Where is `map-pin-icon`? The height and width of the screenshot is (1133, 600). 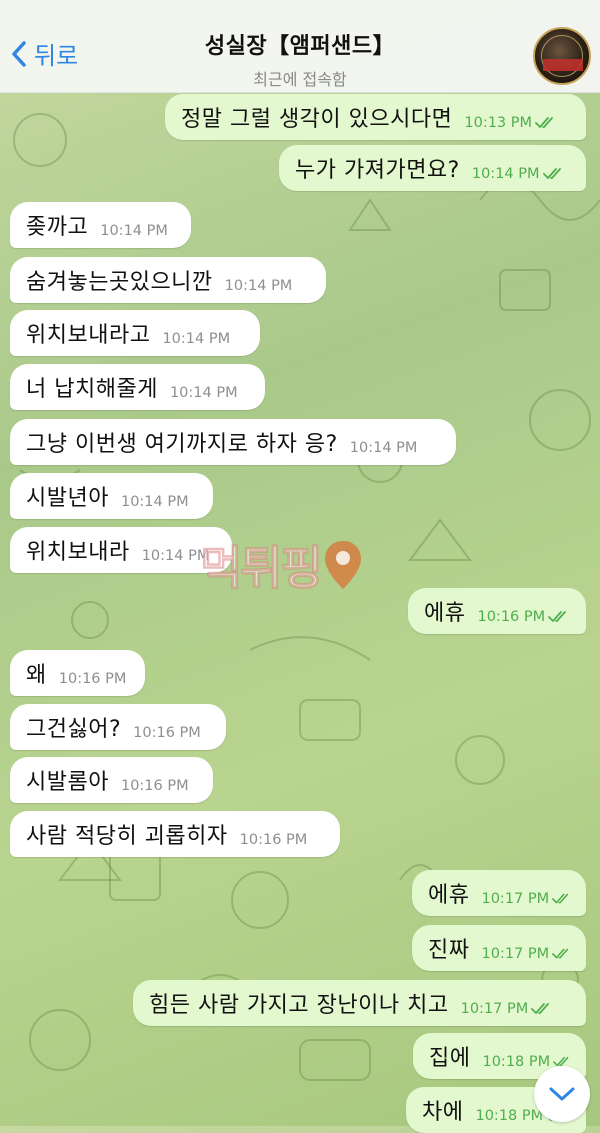
map-pin-icon is located at coordinates (342, 565).